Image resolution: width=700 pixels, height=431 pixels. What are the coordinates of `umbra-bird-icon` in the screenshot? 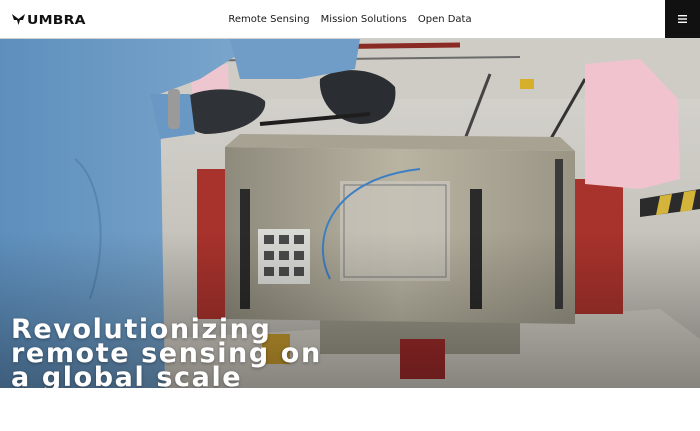 It's located at (18, 19).